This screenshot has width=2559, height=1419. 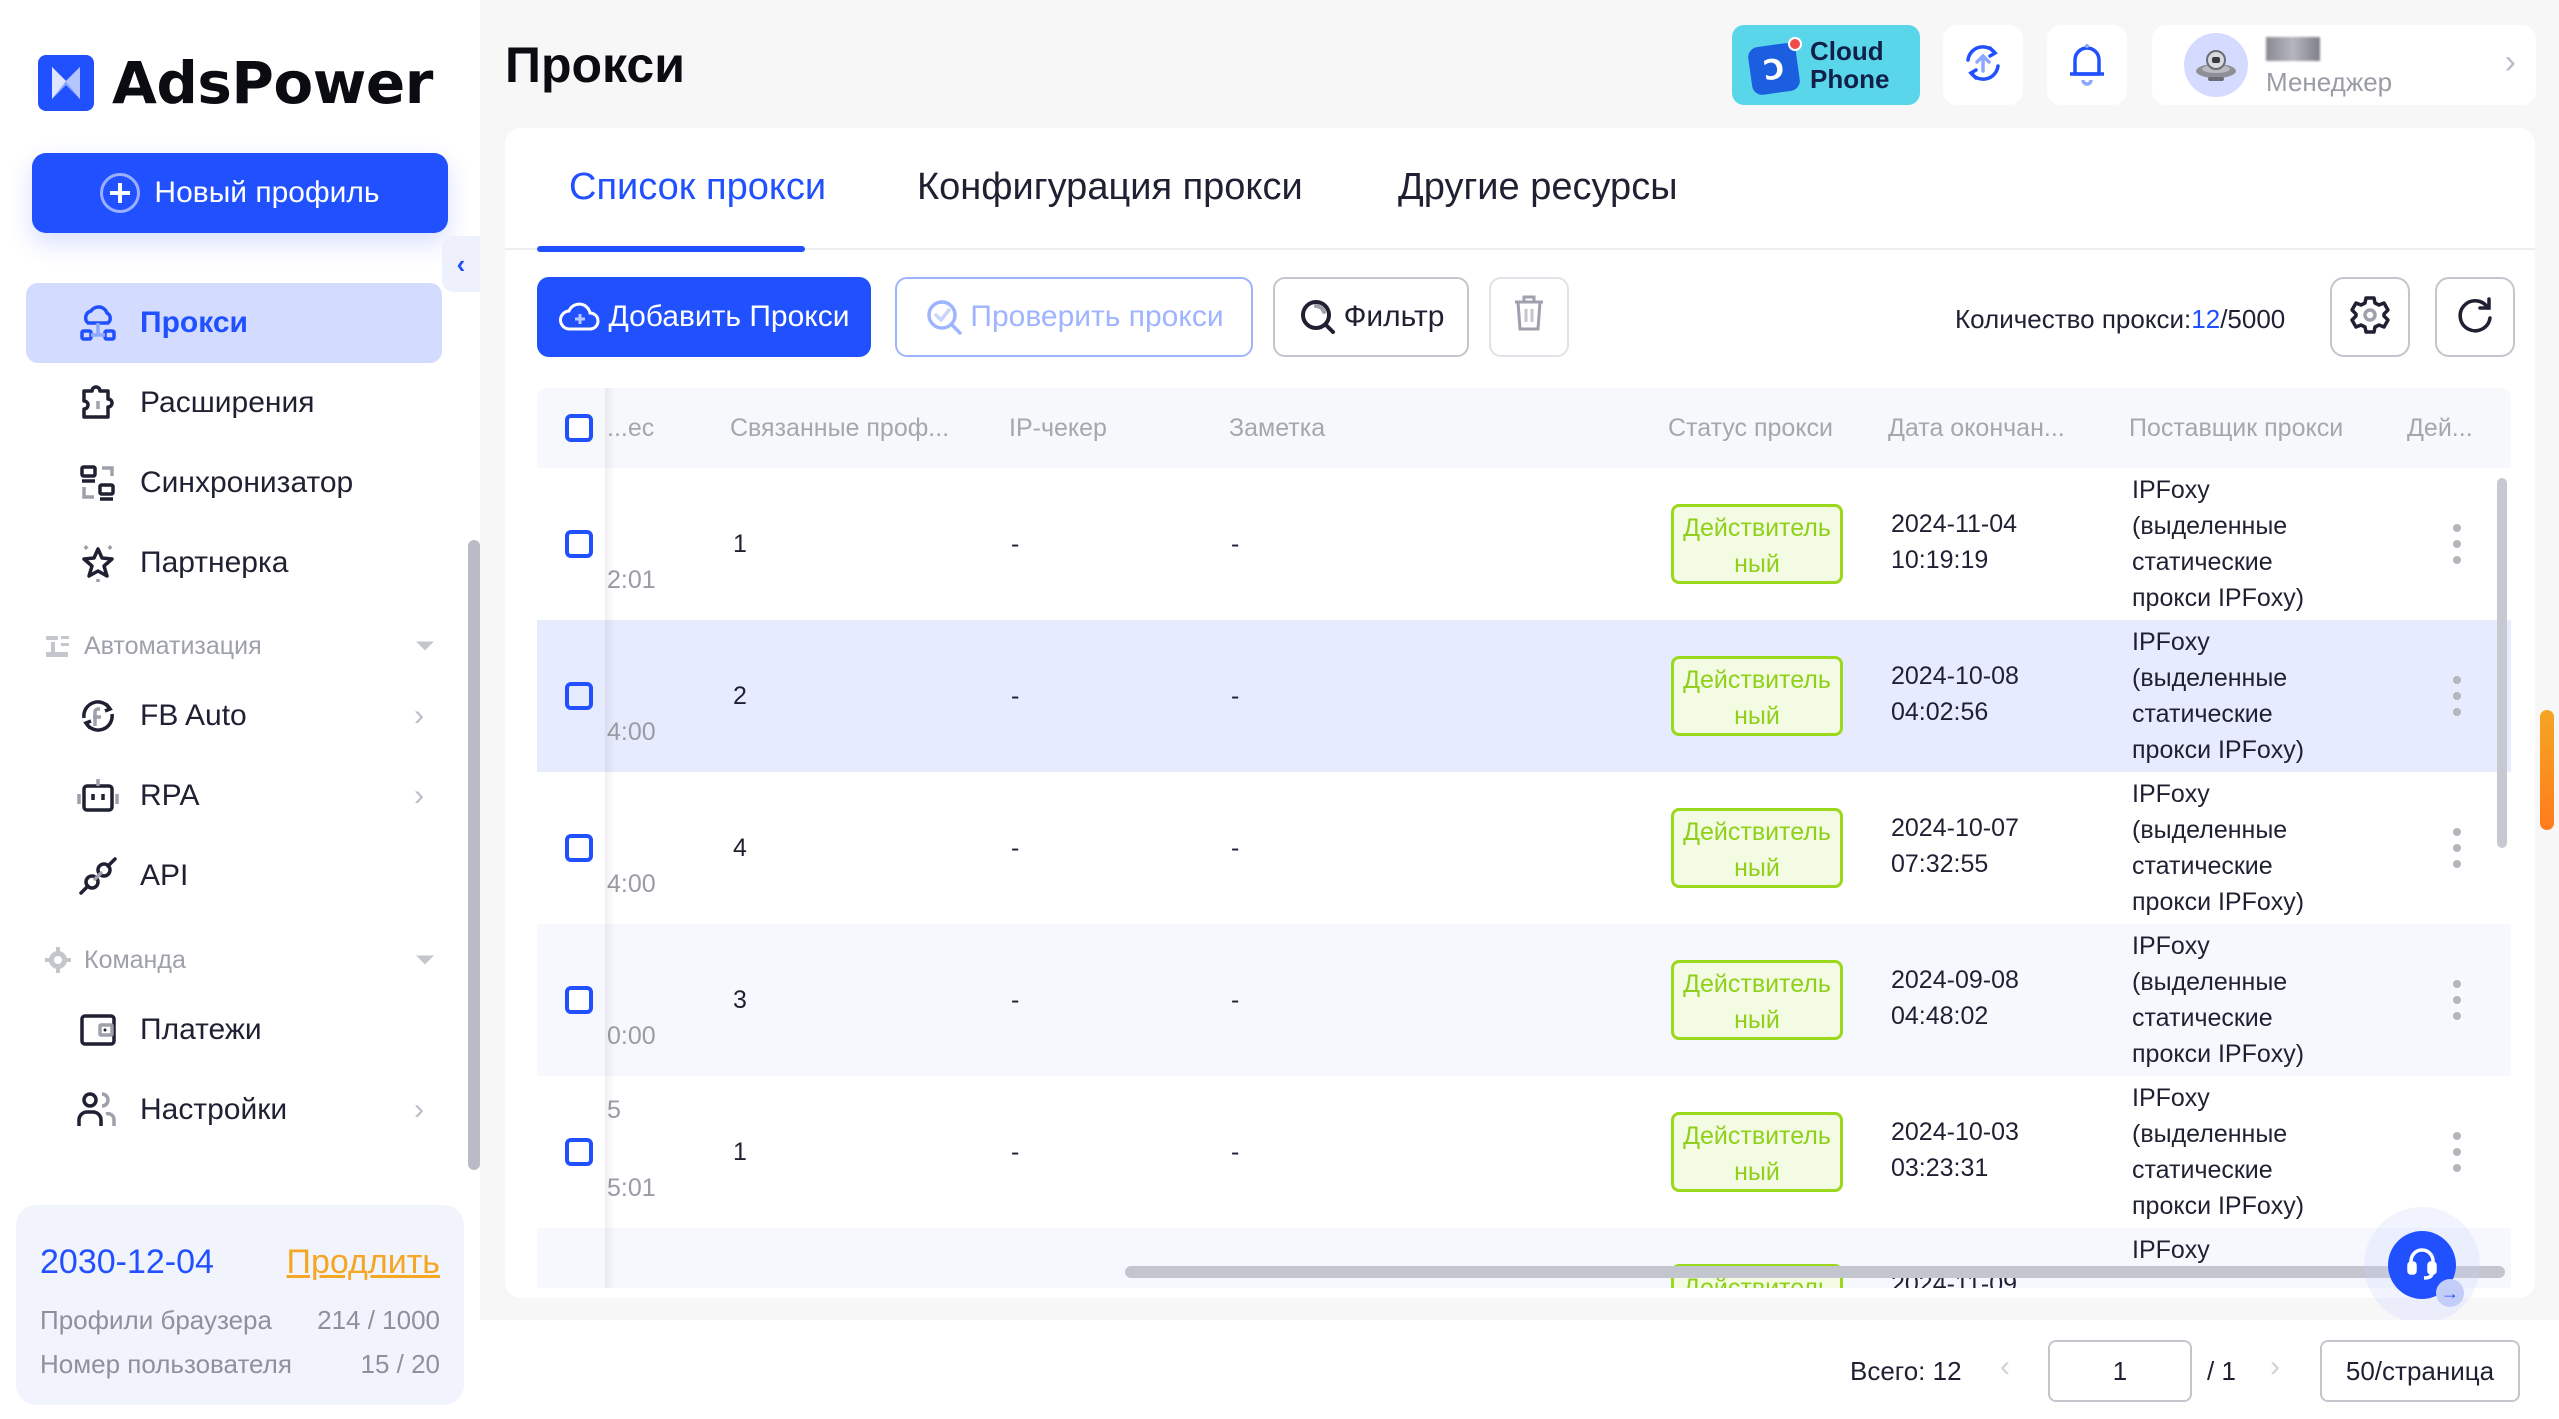 What do you see at coordinates (234, 563) in the screenshot?
I see `sidebar-item-affiliate: Партнерка` at bounding box center [234, 563].